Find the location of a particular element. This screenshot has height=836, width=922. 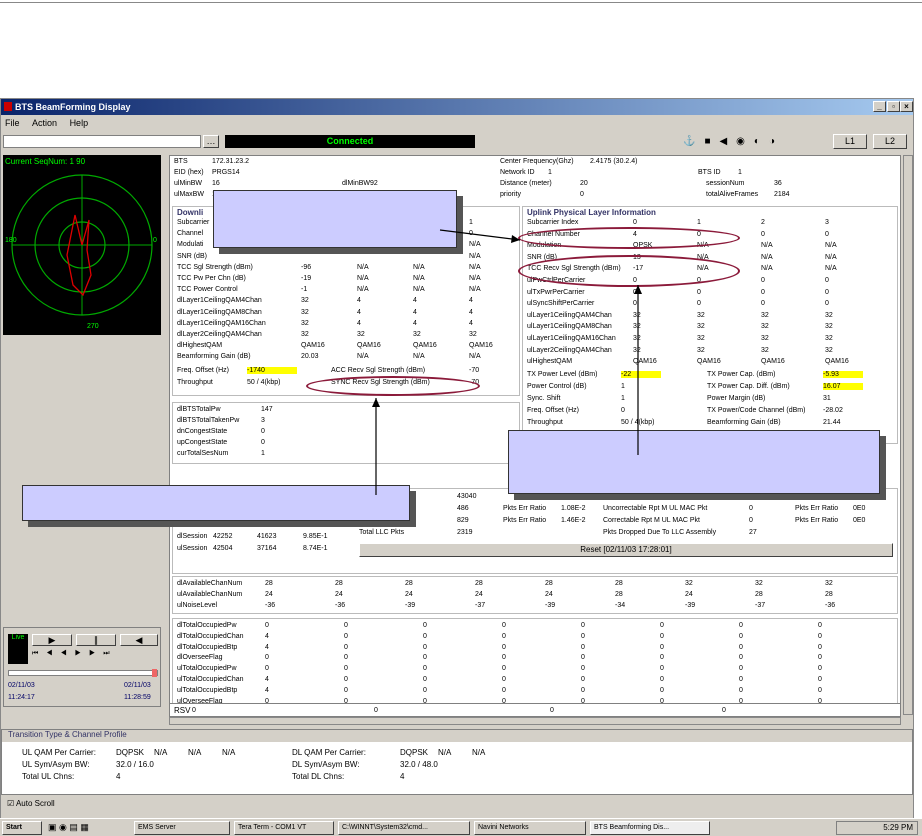

clock: 5:29 PM is located at coordinates (898, 827).